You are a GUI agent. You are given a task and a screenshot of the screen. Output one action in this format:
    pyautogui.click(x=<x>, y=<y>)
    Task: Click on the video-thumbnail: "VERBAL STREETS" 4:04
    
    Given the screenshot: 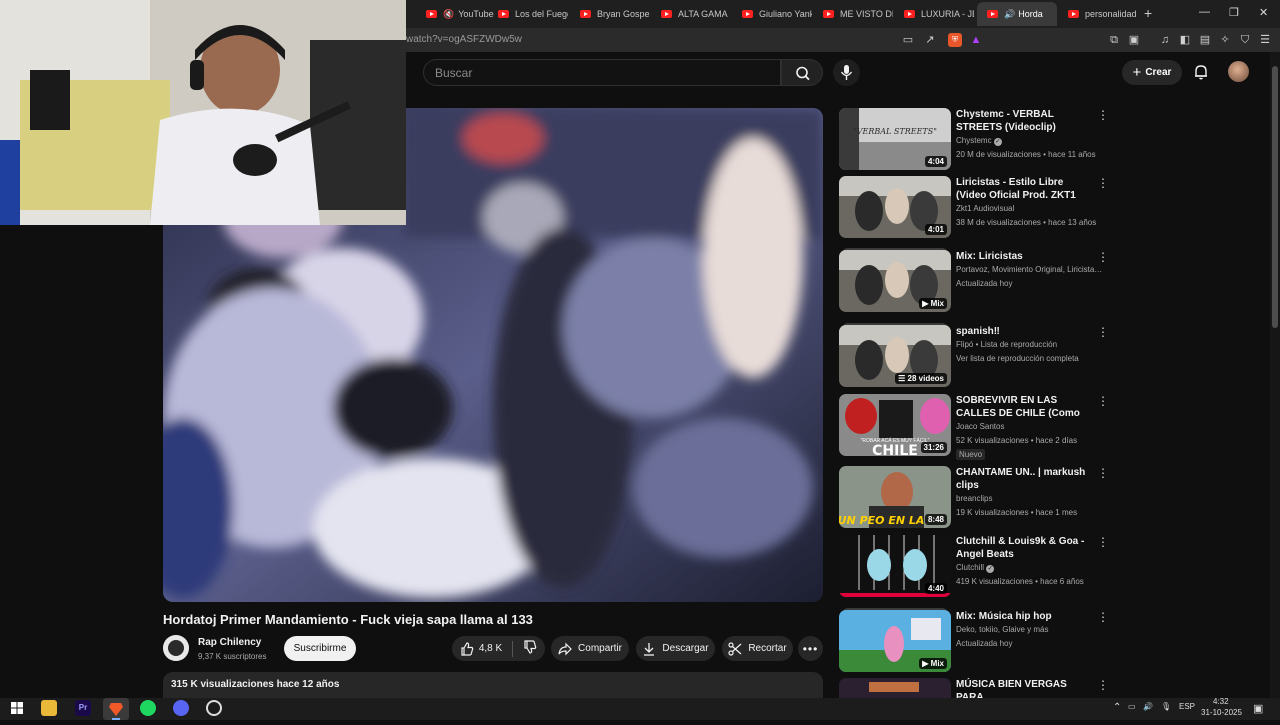 What is the action you would take?
    pyautogui.click(x=895, y=139)
    